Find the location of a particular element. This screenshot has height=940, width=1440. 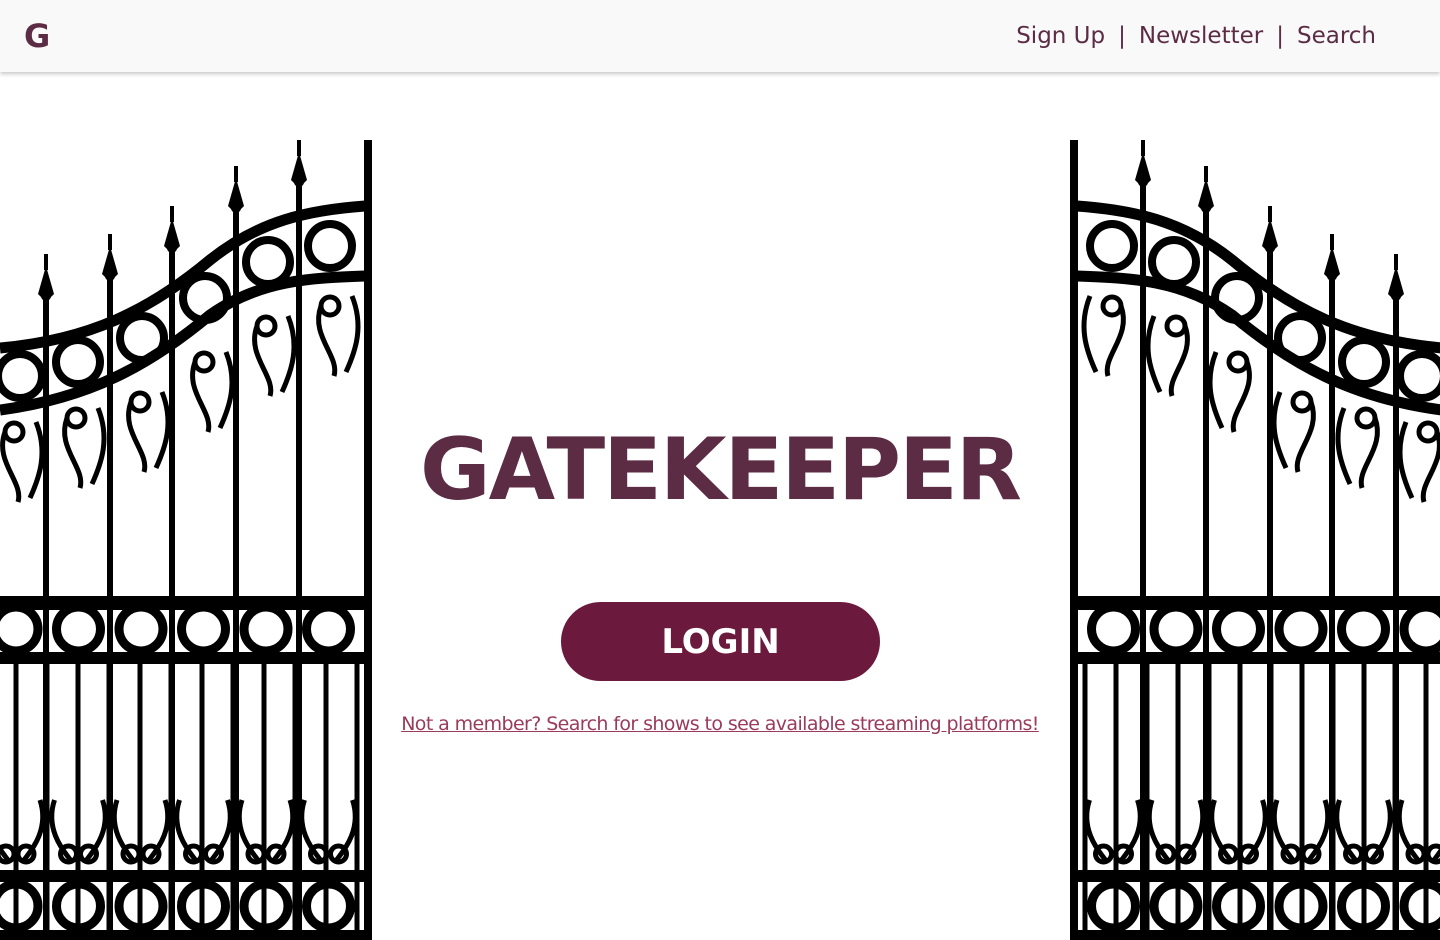

nav-sign-up-link: Sign Up is located at coordinates (1060, 36).